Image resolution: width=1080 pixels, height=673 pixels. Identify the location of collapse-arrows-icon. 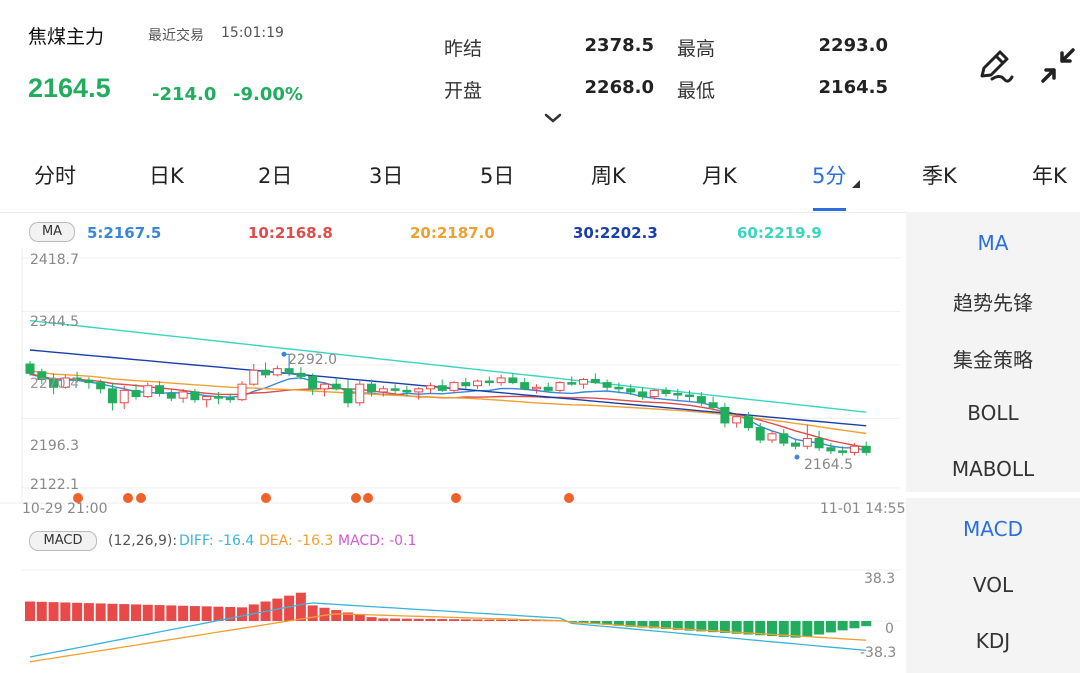
(1058, 66).